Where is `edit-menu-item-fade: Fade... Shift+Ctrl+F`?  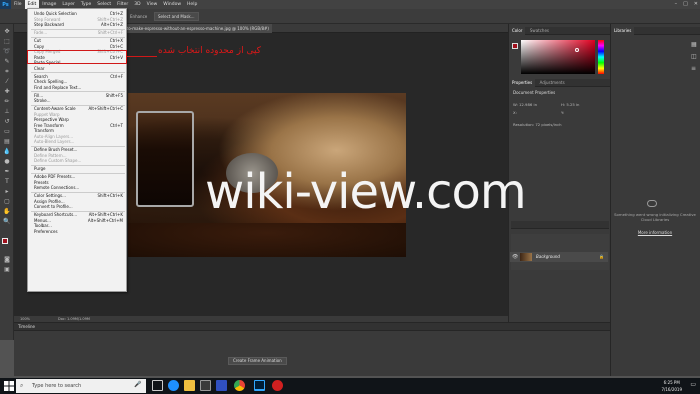
edit-menu-item-fade: Fade... Shift+Ctrl+F is located at coordinates (80, 33).